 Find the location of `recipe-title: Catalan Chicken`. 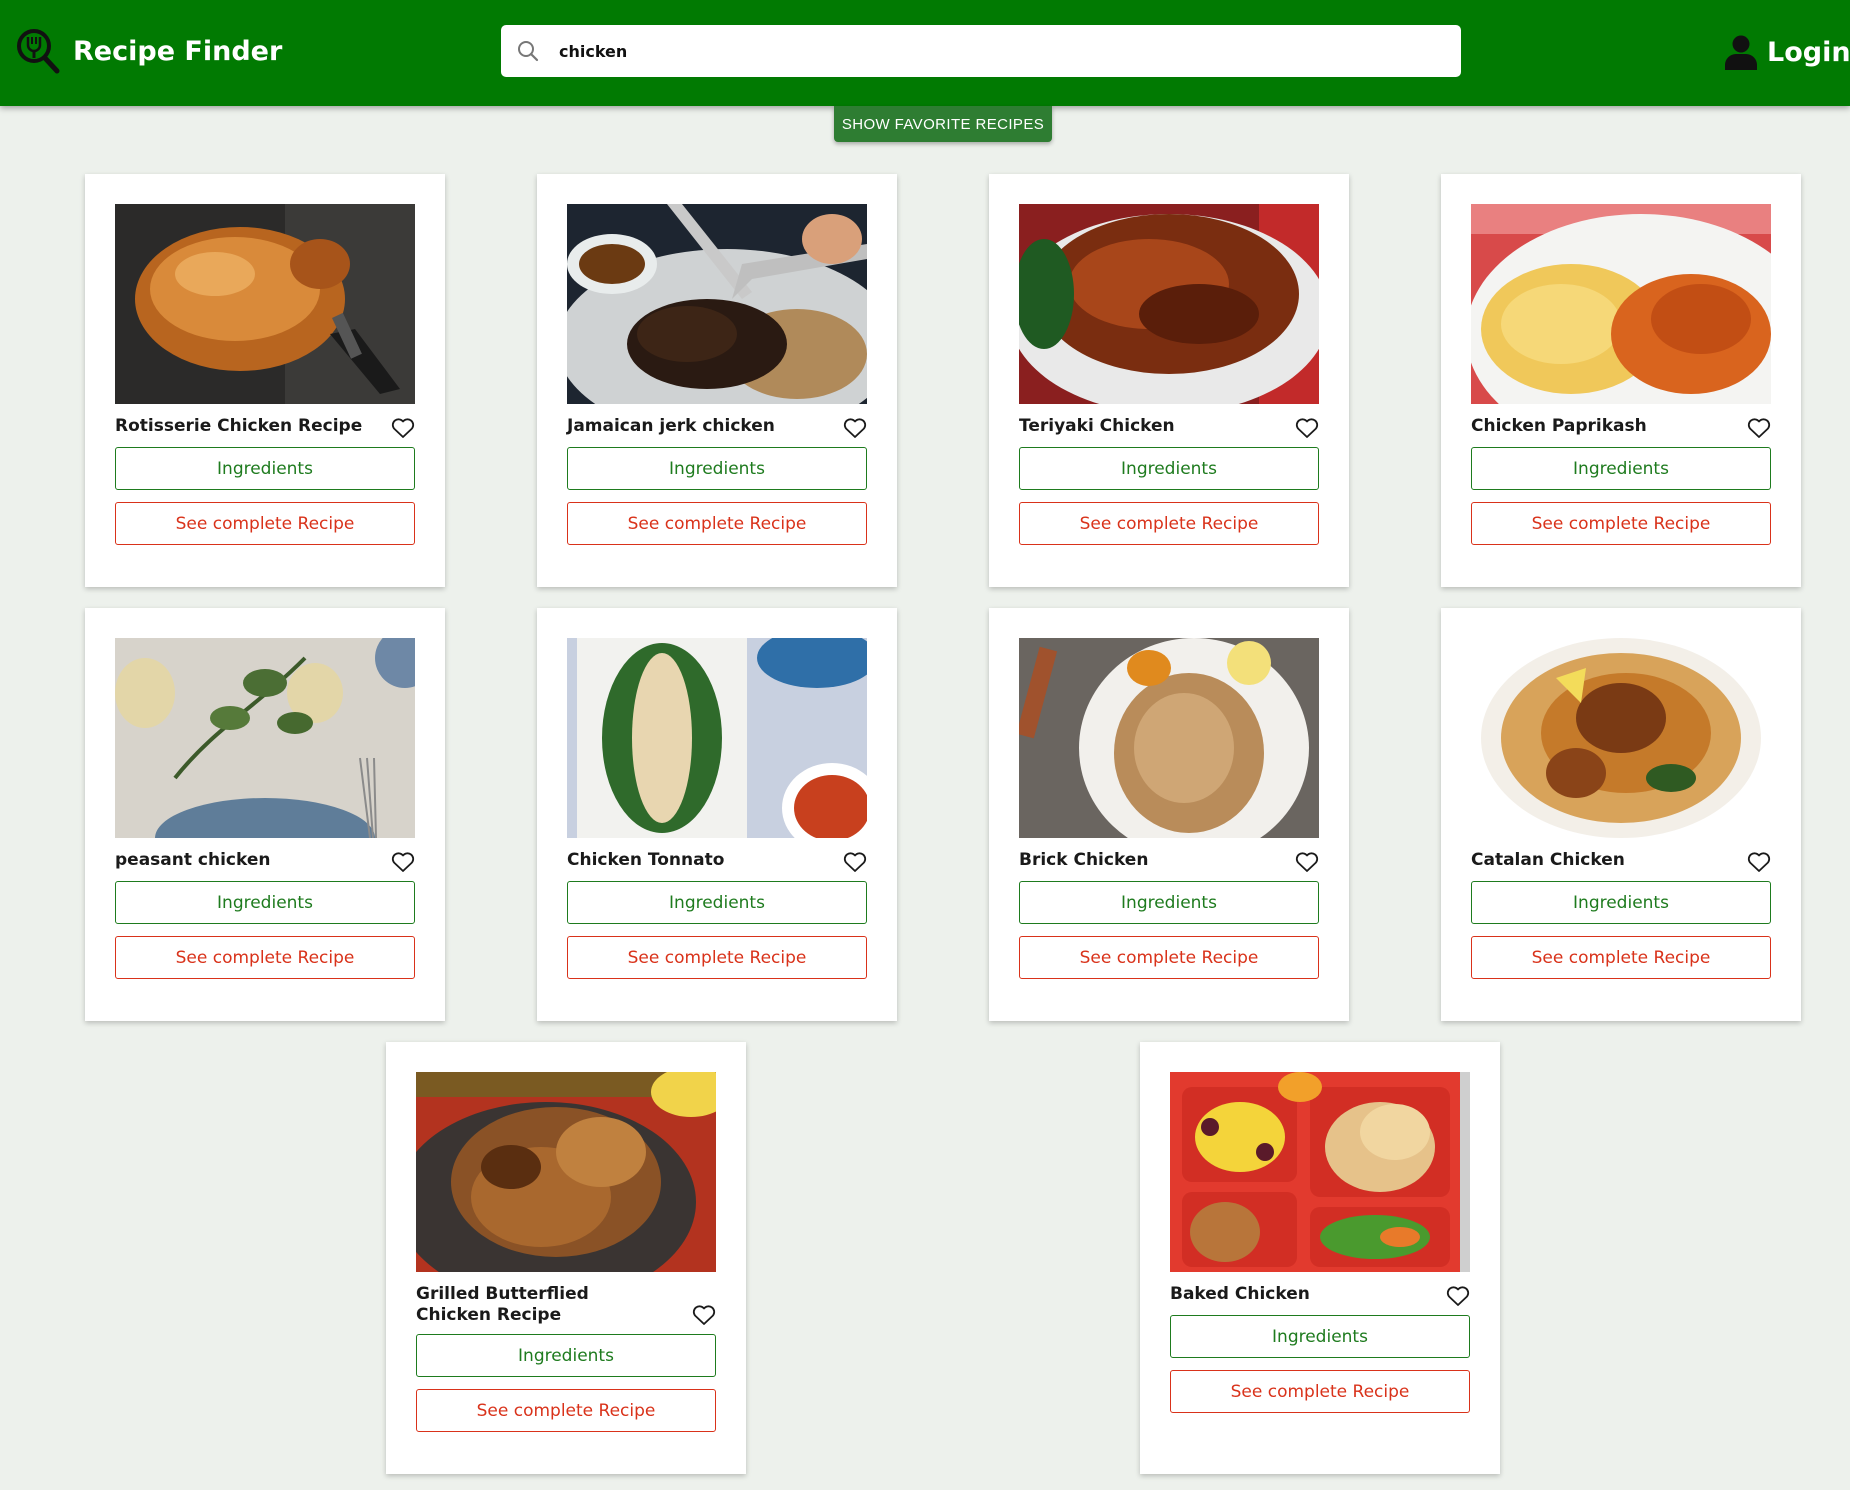

recipe-title: Catalan Chicken is located at coordinates (1548, 860).